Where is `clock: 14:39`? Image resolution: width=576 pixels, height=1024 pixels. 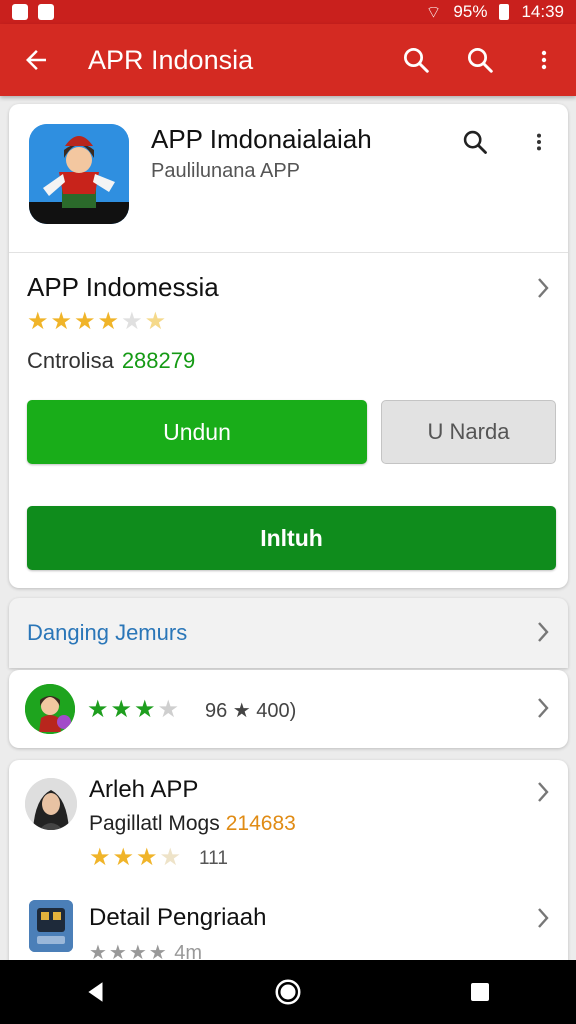 clock: 14:39 is located at coordinates (542, 11).